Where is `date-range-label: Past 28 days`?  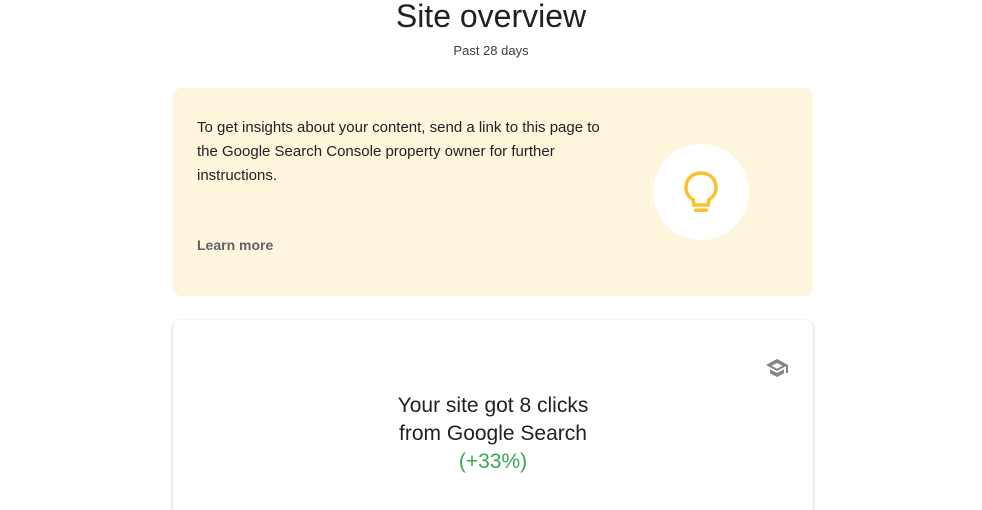 date-range-label: Past 28 days is located at coordinates (491, 50).